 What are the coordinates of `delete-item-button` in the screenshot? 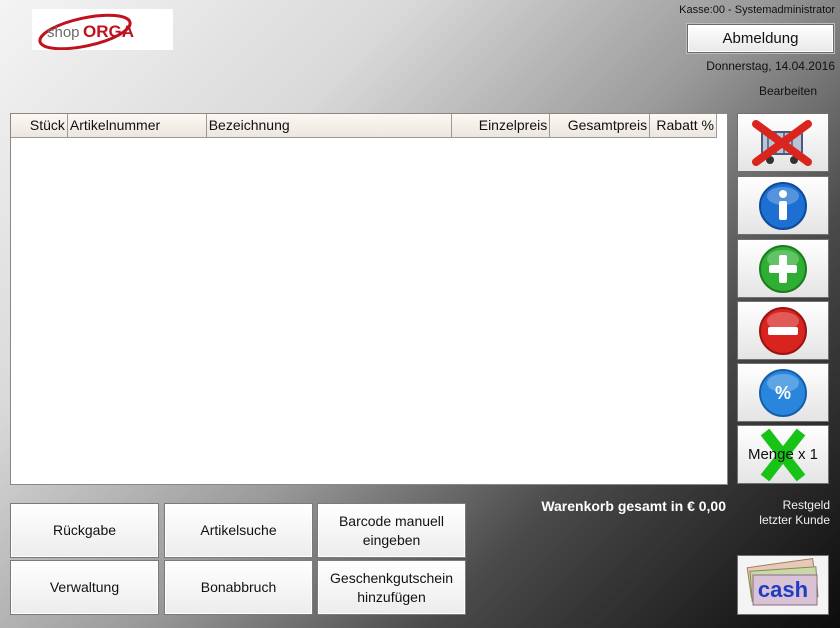 It's located at (783, 142).